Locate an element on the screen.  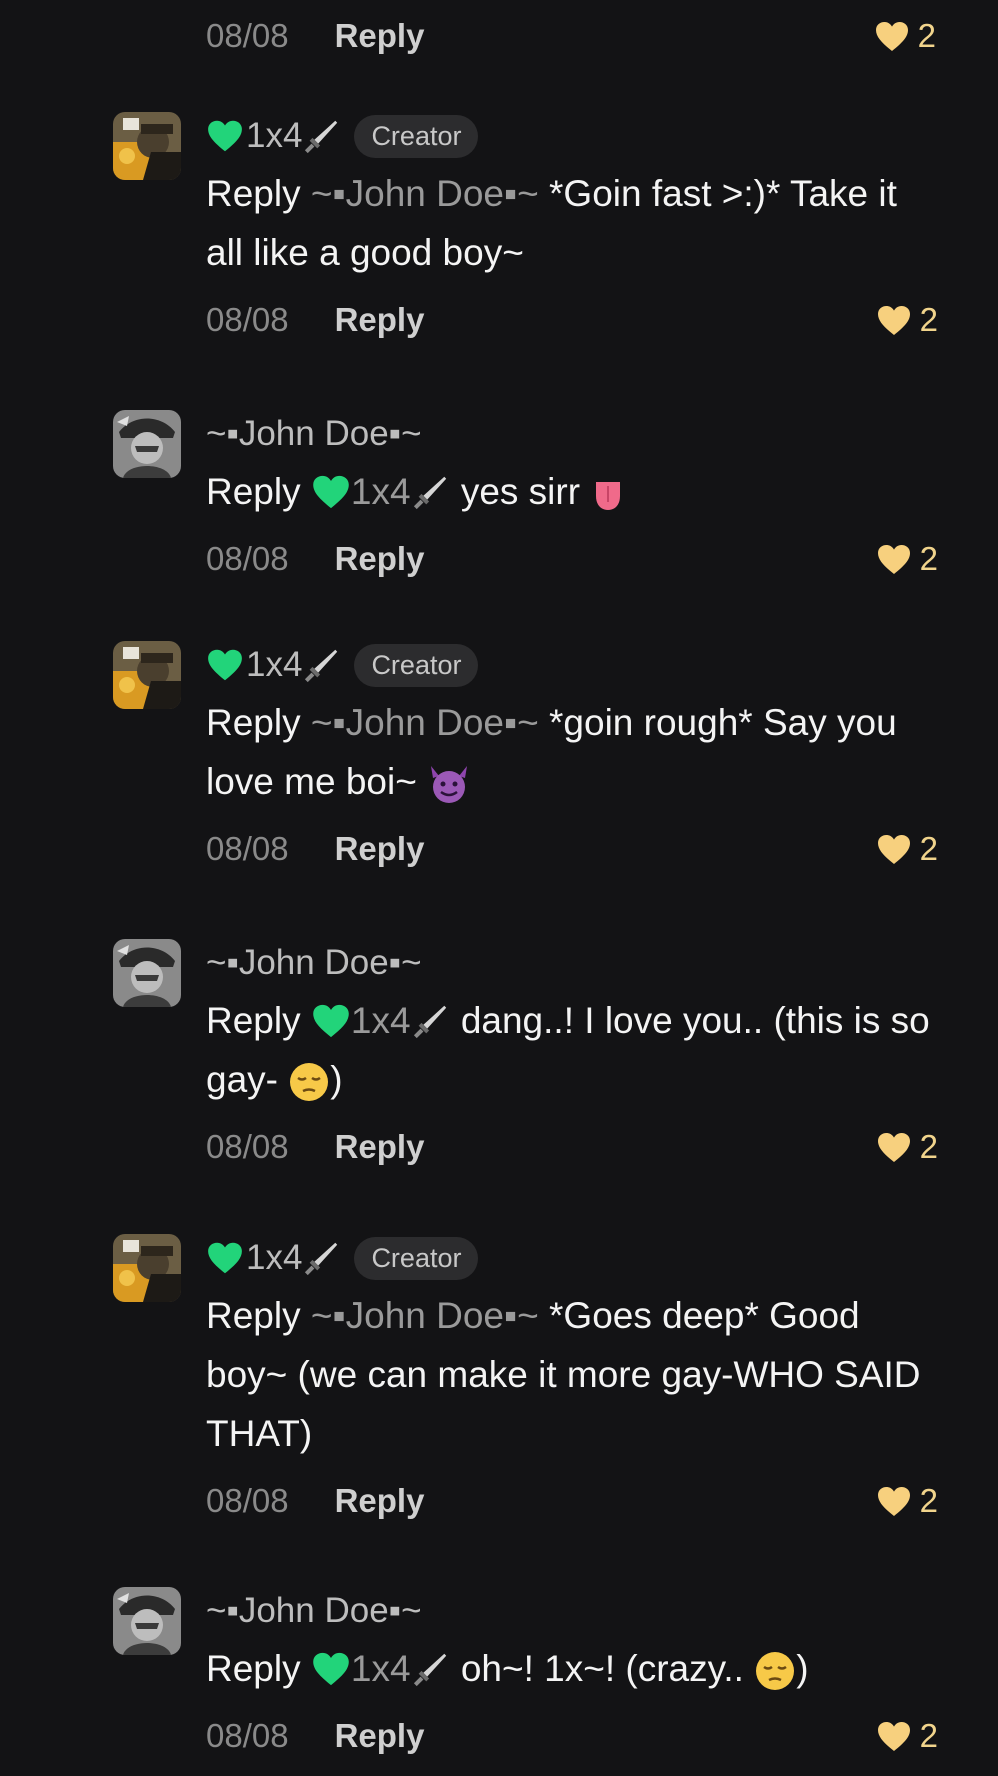
comment-body: oh~! 1x~! (crazy.. is located at coordinates (597, 1668).